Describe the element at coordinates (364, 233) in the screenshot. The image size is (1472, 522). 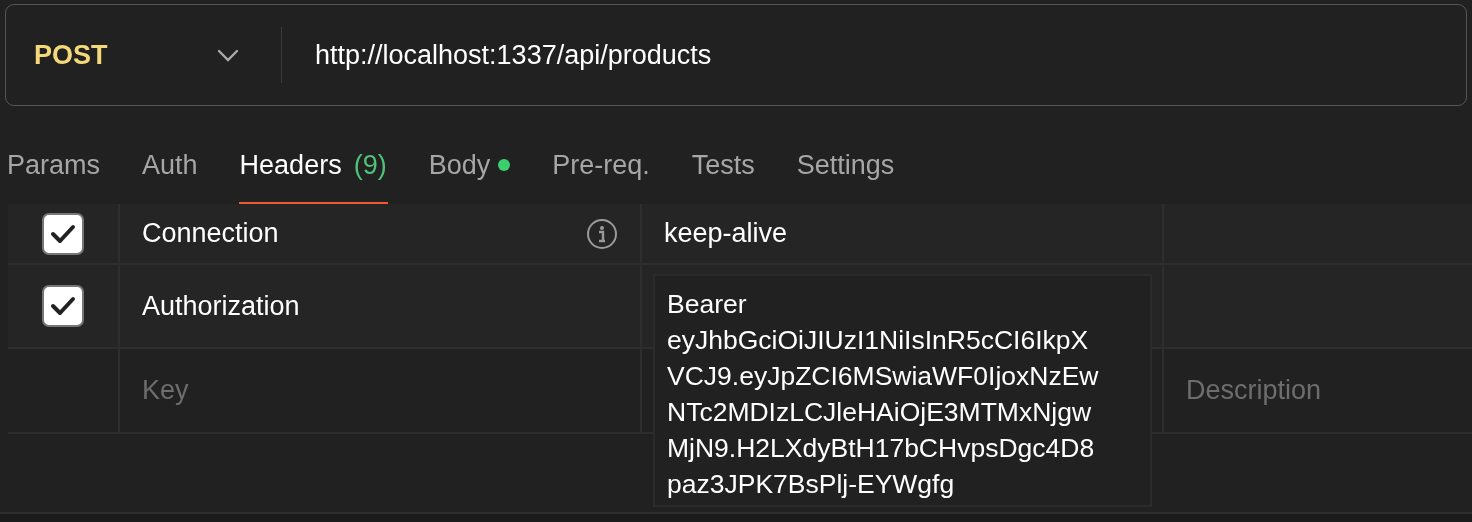
I see `header-key: Connection` at that location.